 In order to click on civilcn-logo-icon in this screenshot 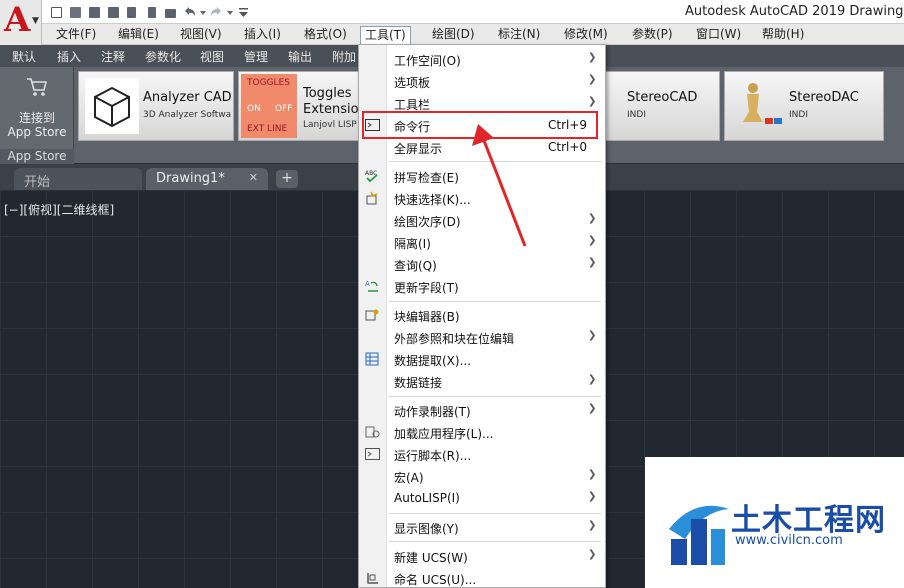, I will do `click(699, 535)`.